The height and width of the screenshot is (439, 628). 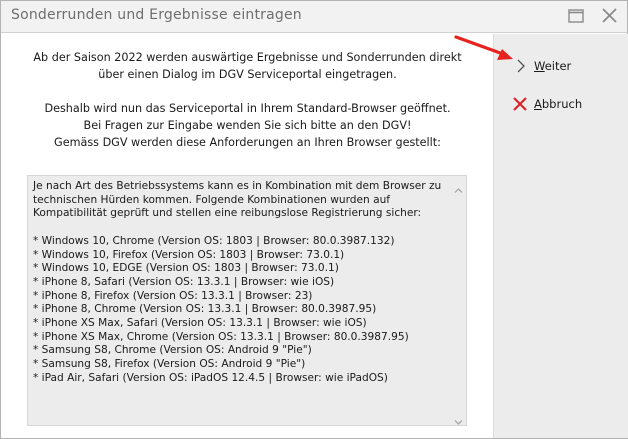 What do you see at coordinates (314, 17) in the screenshot?
I see `title-bar: Sonderrunden und Ergebnisse eintragen` at bounding box center [314, 17].